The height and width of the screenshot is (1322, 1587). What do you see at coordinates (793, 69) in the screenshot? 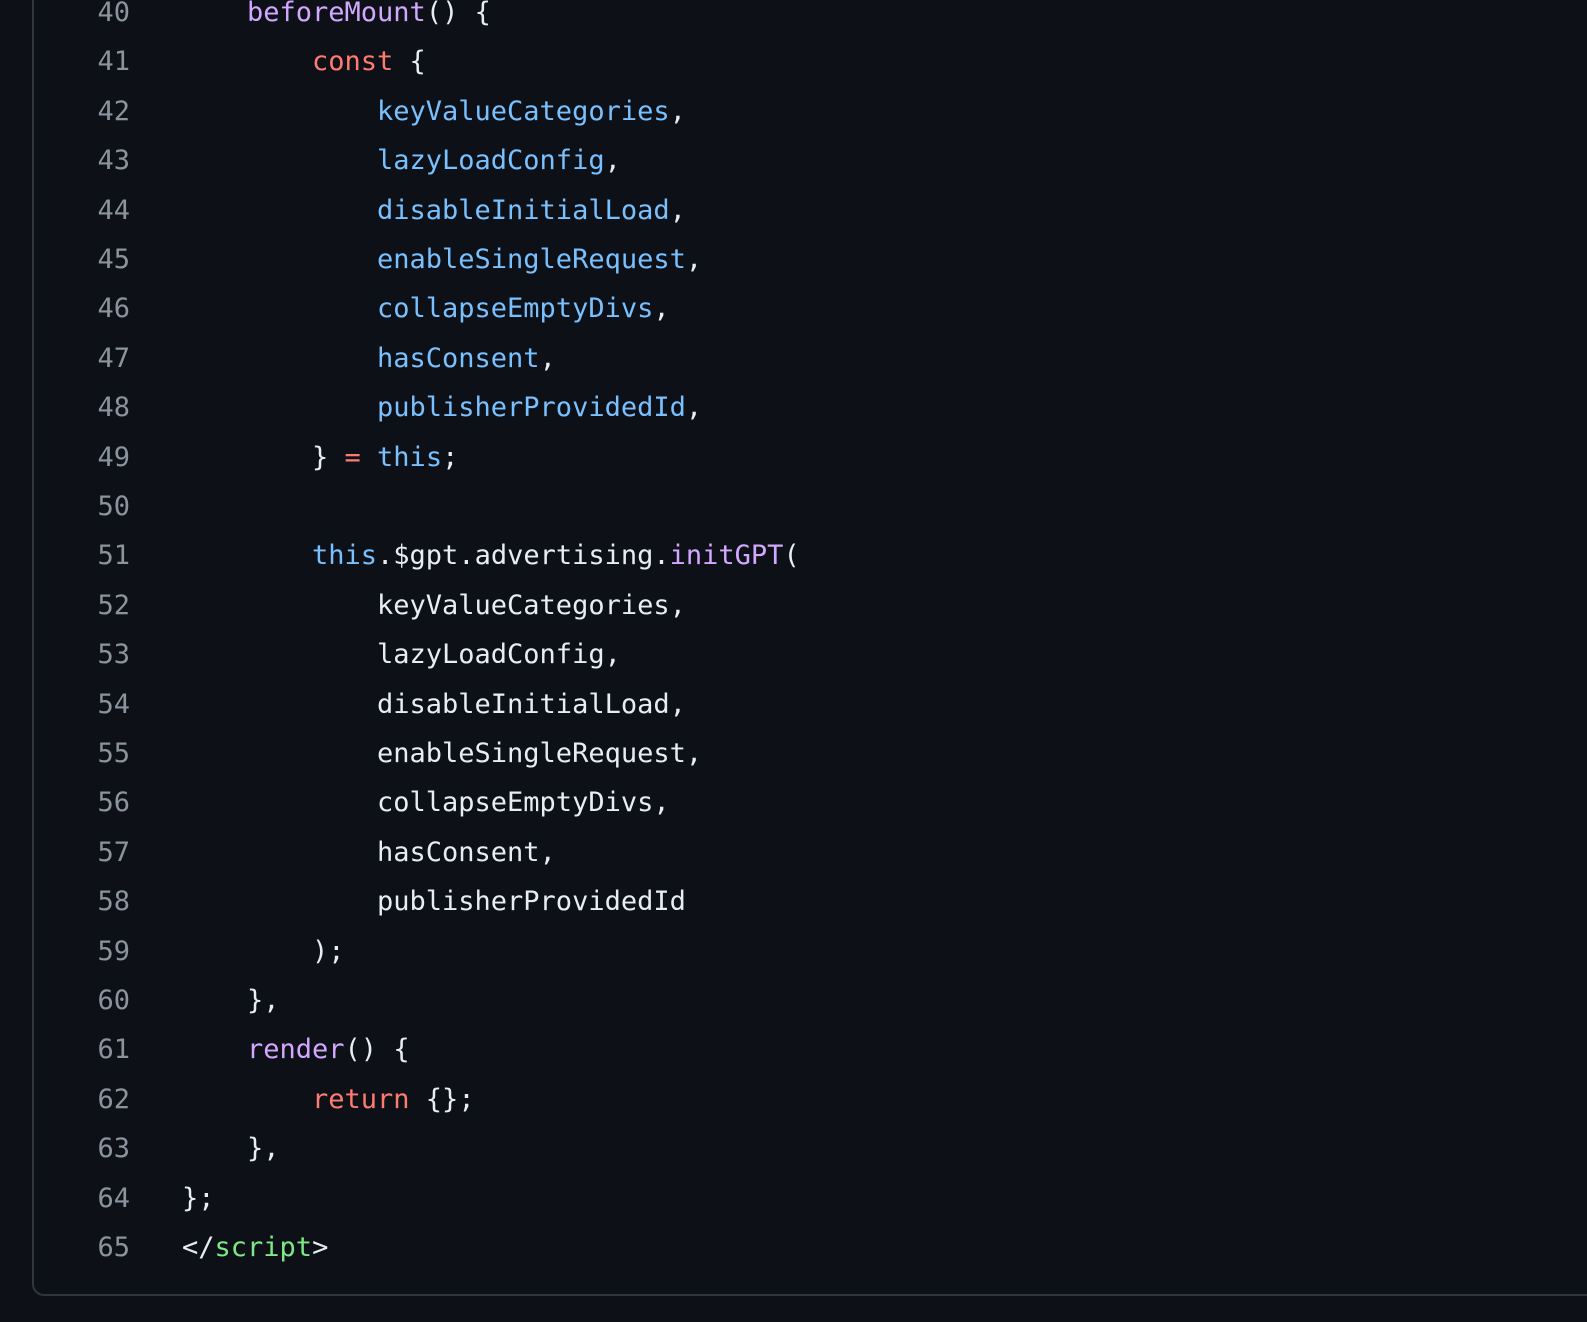
I see `code-line: 41 const {` at bounding box center [793, 69].